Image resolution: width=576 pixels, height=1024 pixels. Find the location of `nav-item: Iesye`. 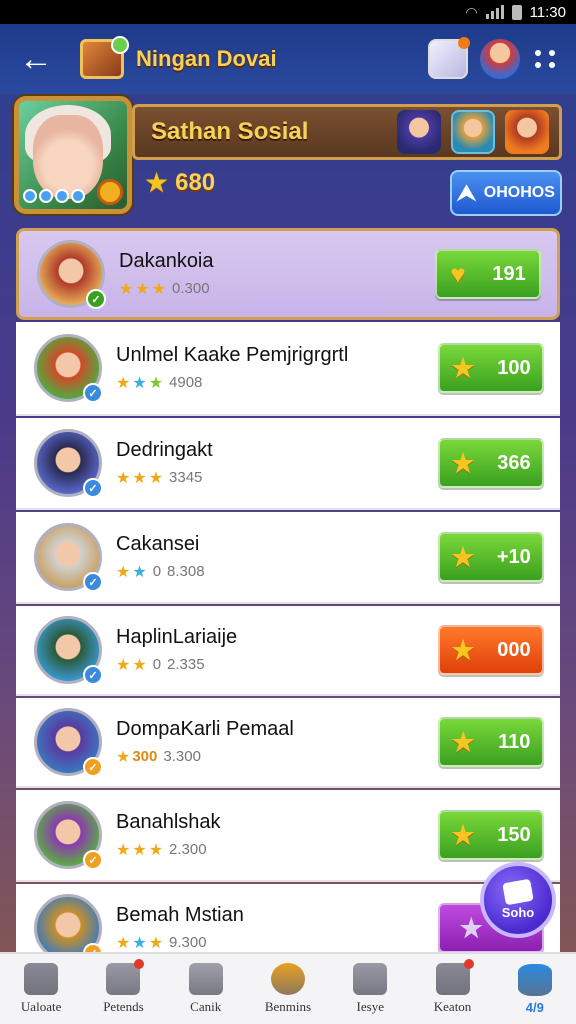

nav-item: Iesye is located at coordinates (370, 989).